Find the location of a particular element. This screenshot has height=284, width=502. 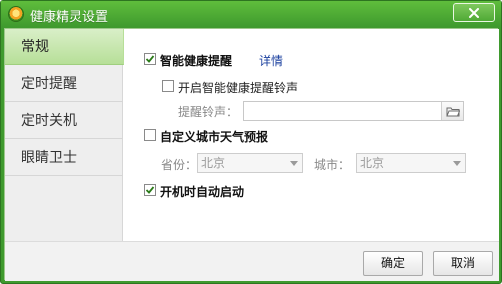

health-reminder-checkbox is located at coordinates (150, 59).